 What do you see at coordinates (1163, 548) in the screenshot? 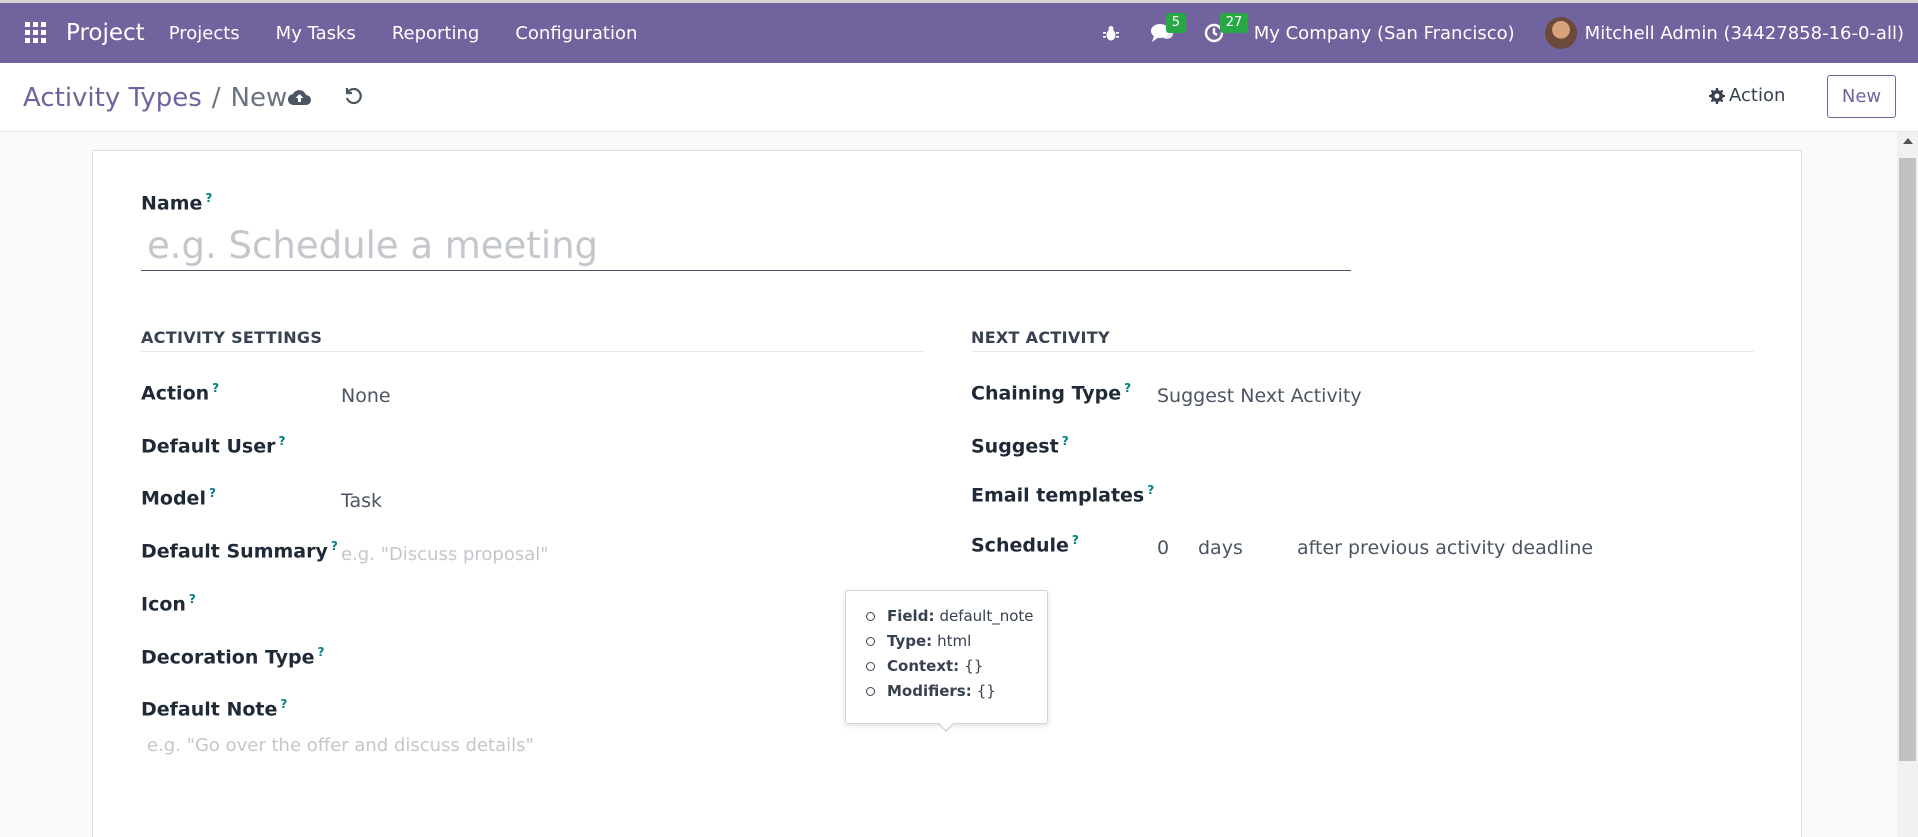
I see `schedule-delay-input: 0` at bounding box center [1163, 548].